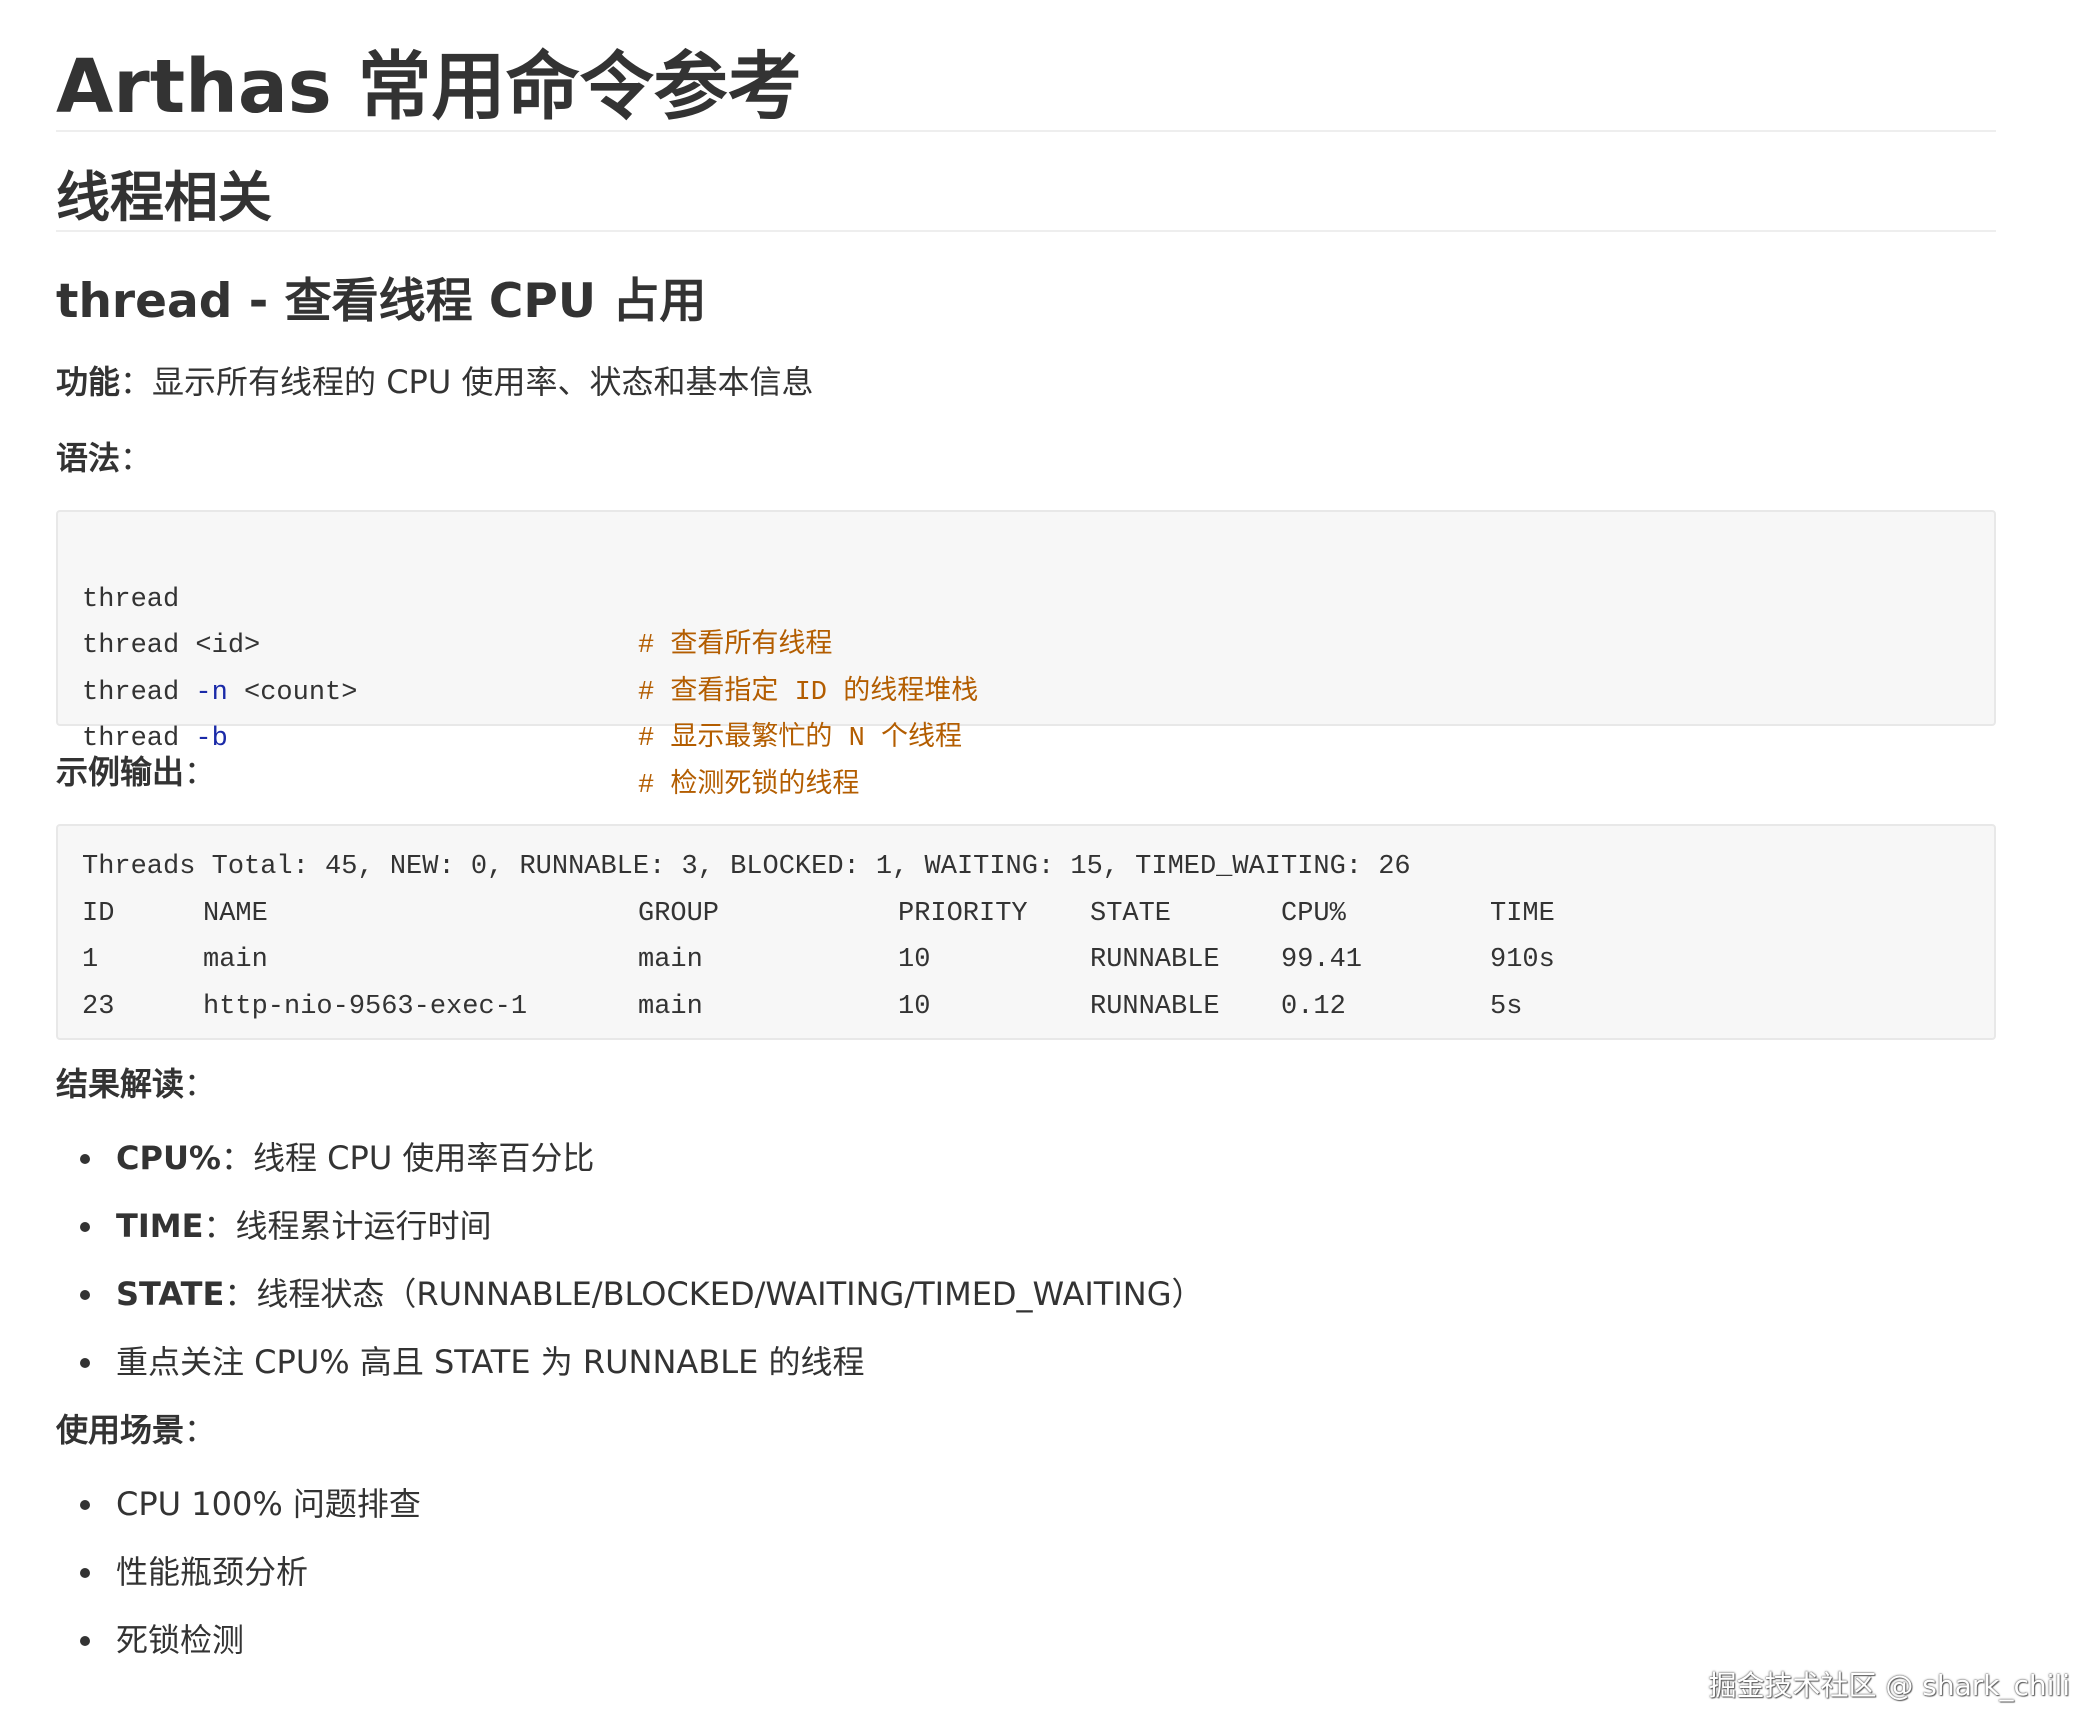 This screenshot has width=2090, height=1734. Describe the element at coordinates (200, 1084) in the screenshot. I see `interpretation-sep: ：` at that location.